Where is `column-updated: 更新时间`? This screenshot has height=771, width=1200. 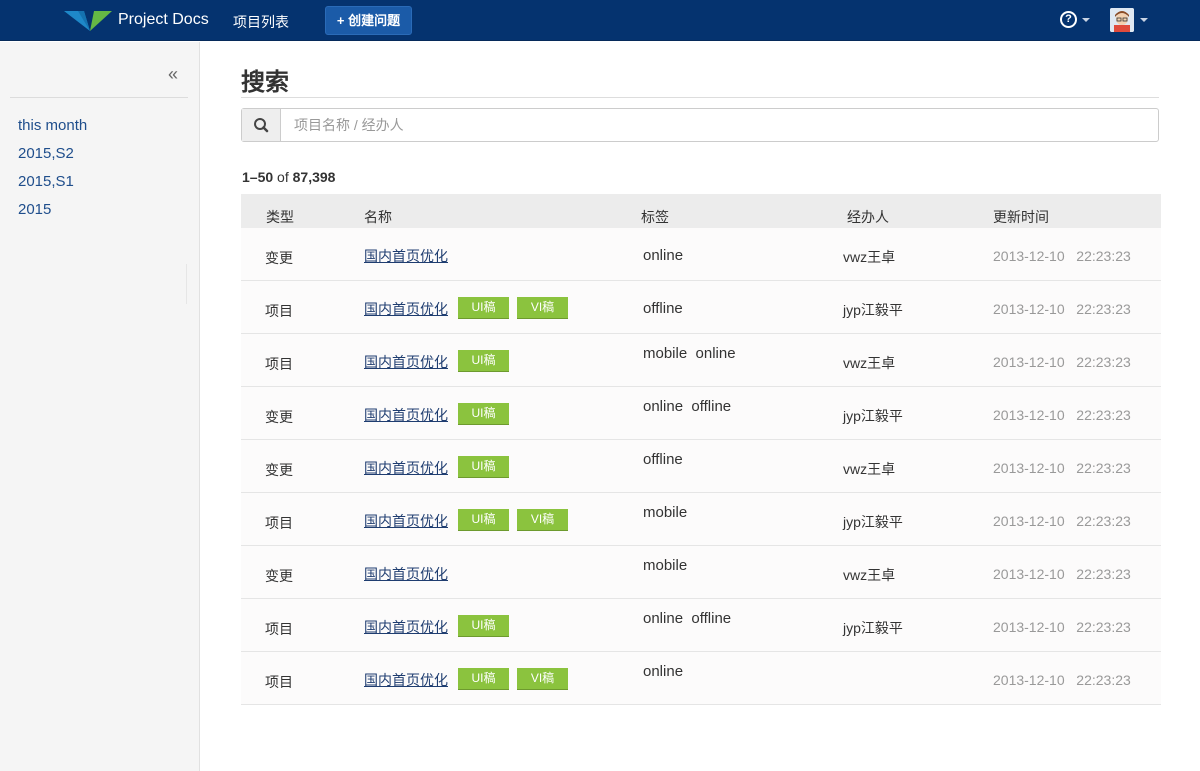
column-updated: 更新时间 is located at coordinates (1021, 217).